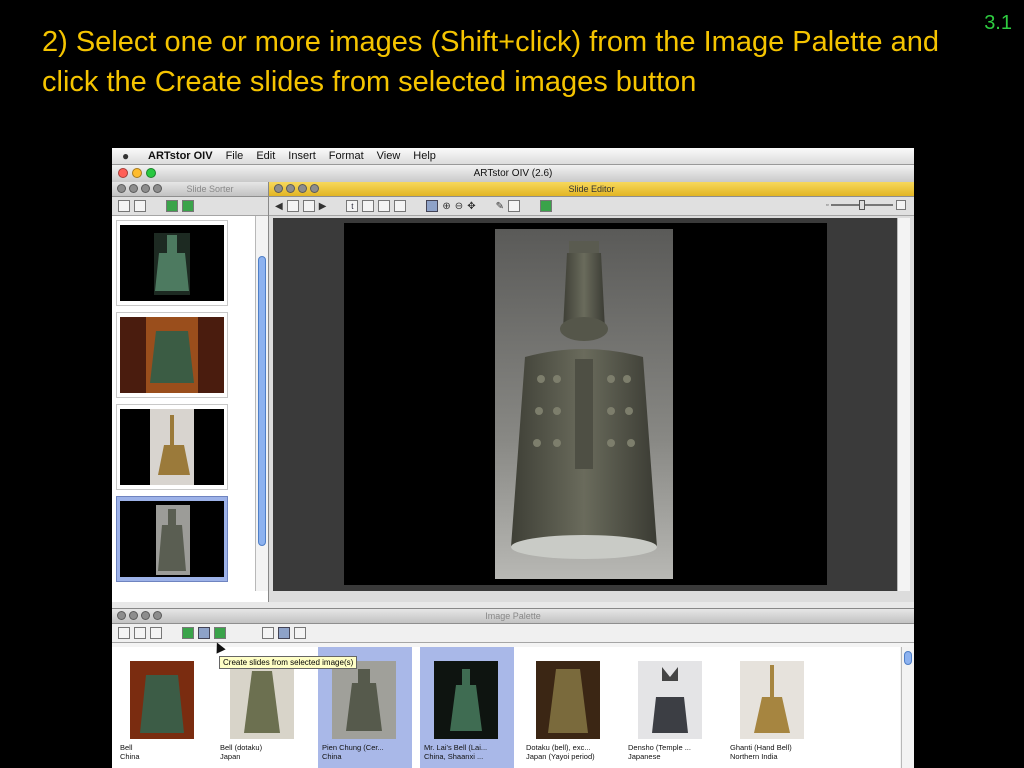 Image resolution: width=1024 pixels, height=768 pixels. Describe the element at coordinates (446, 206) in the screenshot. I see `zoom-in-icon: ⊕` at that location.